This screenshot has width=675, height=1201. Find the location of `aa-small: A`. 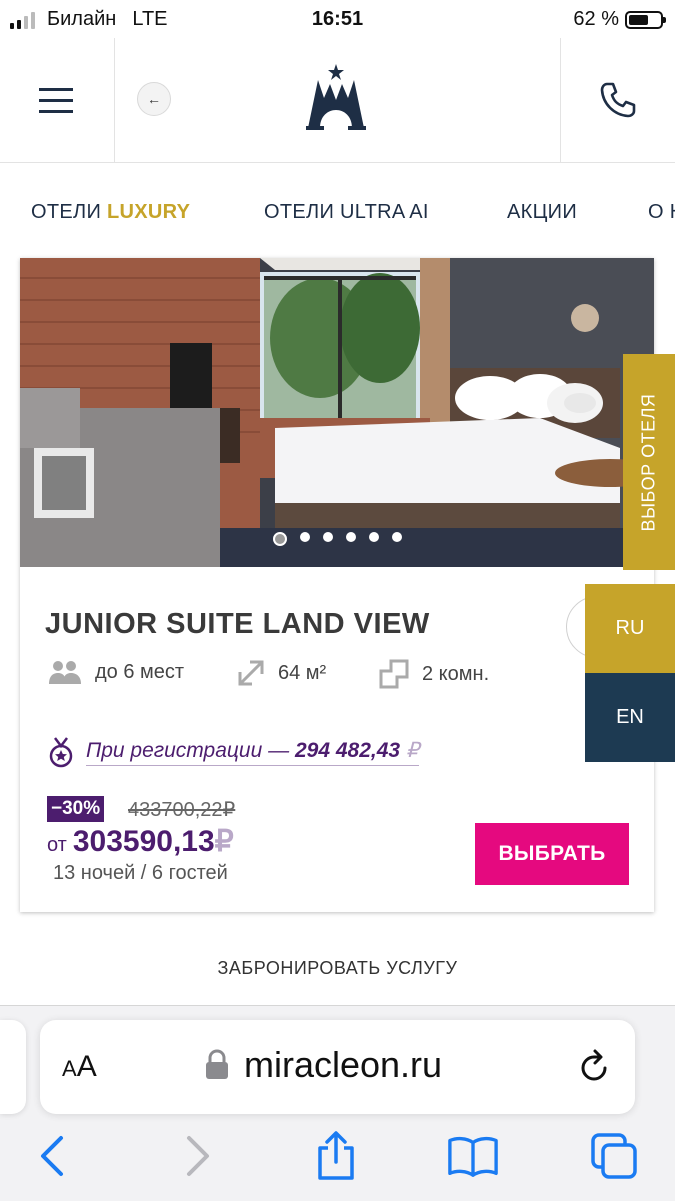

aa-small: A is located at coordinates (69, 1068).